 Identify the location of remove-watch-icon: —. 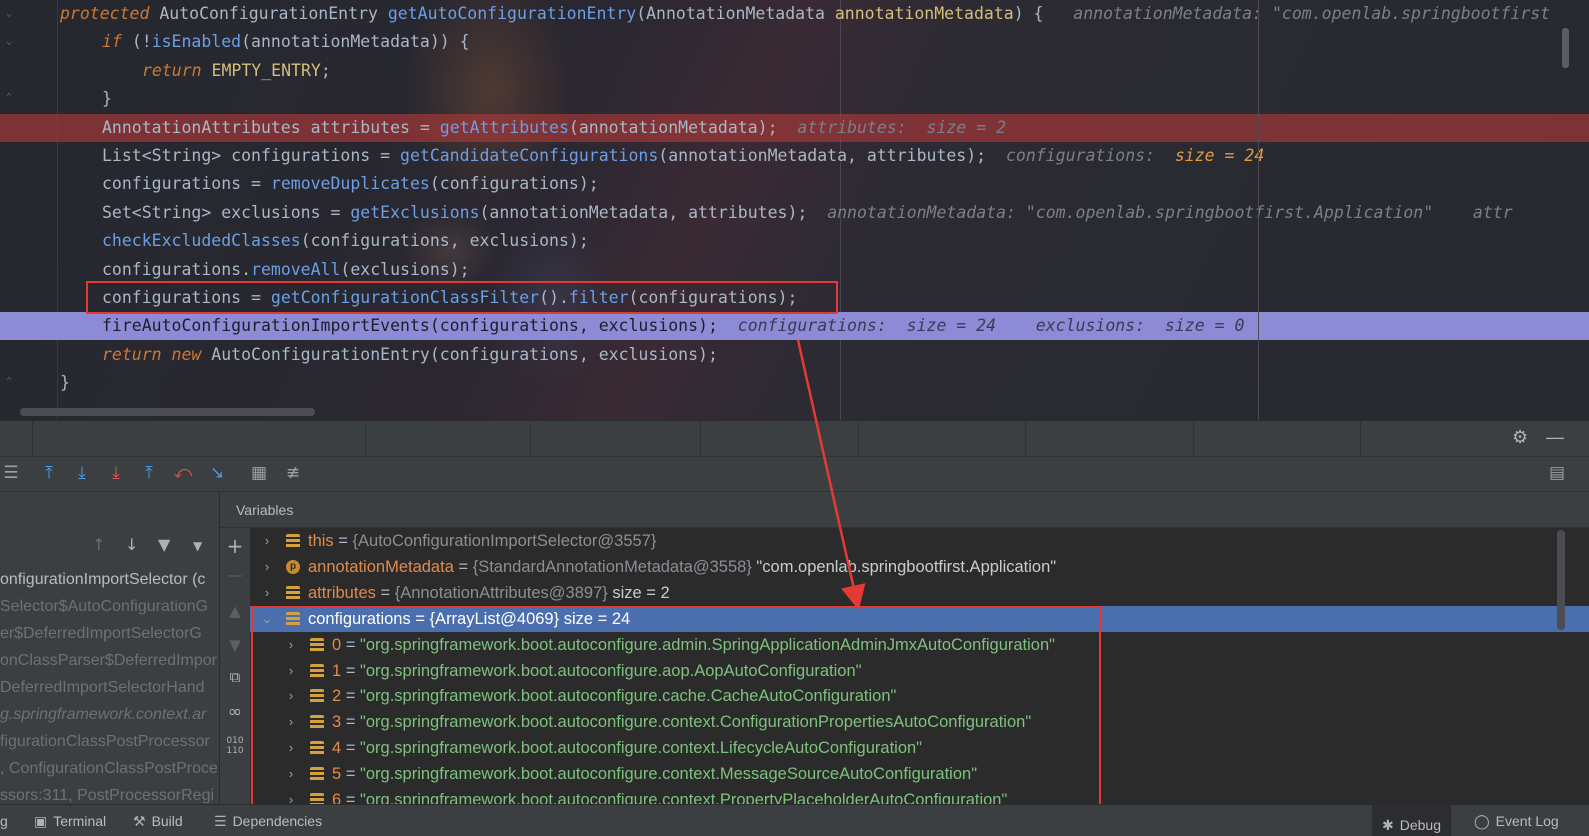
(235, 575).